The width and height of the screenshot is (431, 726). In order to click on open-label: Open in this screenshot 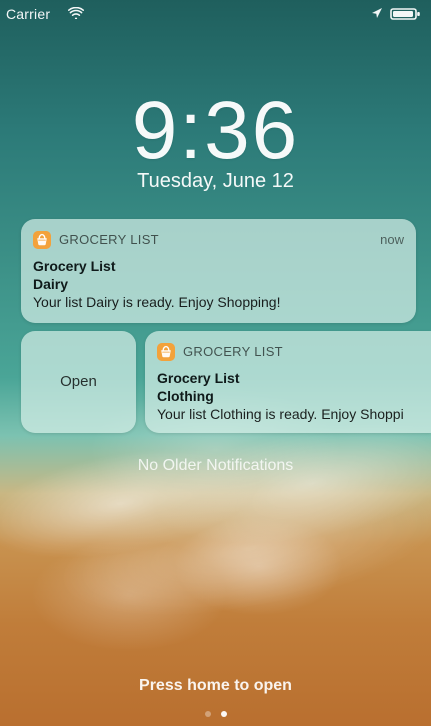, I will do `click(78, 381)`.